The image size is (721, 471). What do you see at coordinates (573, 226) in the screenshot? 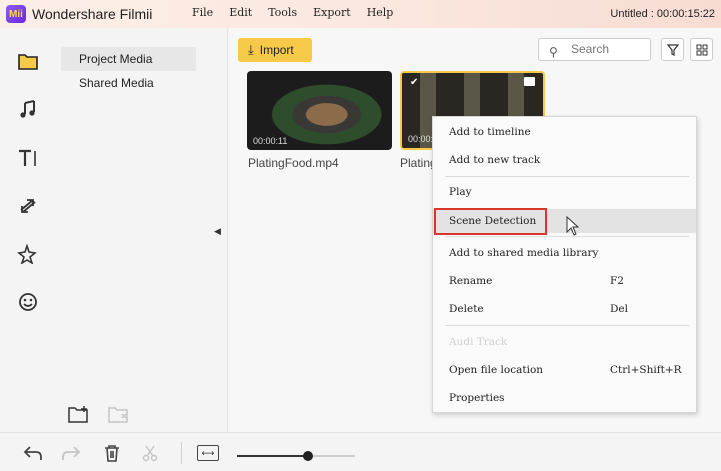
I see `mouse-cursor-icon` at bounding box center [573, 226].